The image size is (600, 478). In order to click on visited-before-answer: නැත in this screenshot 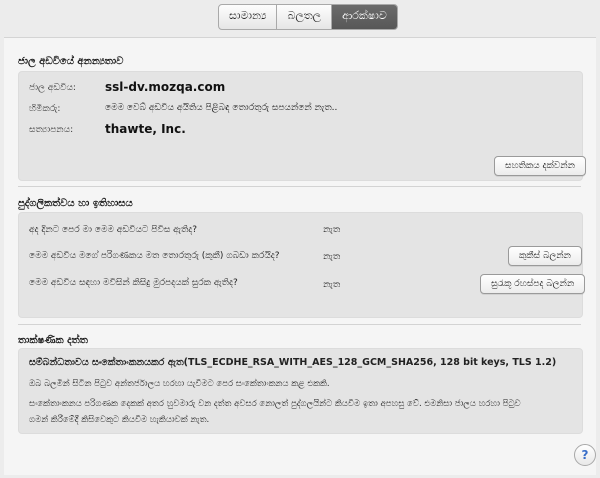, I will do `click(332, 230)`.